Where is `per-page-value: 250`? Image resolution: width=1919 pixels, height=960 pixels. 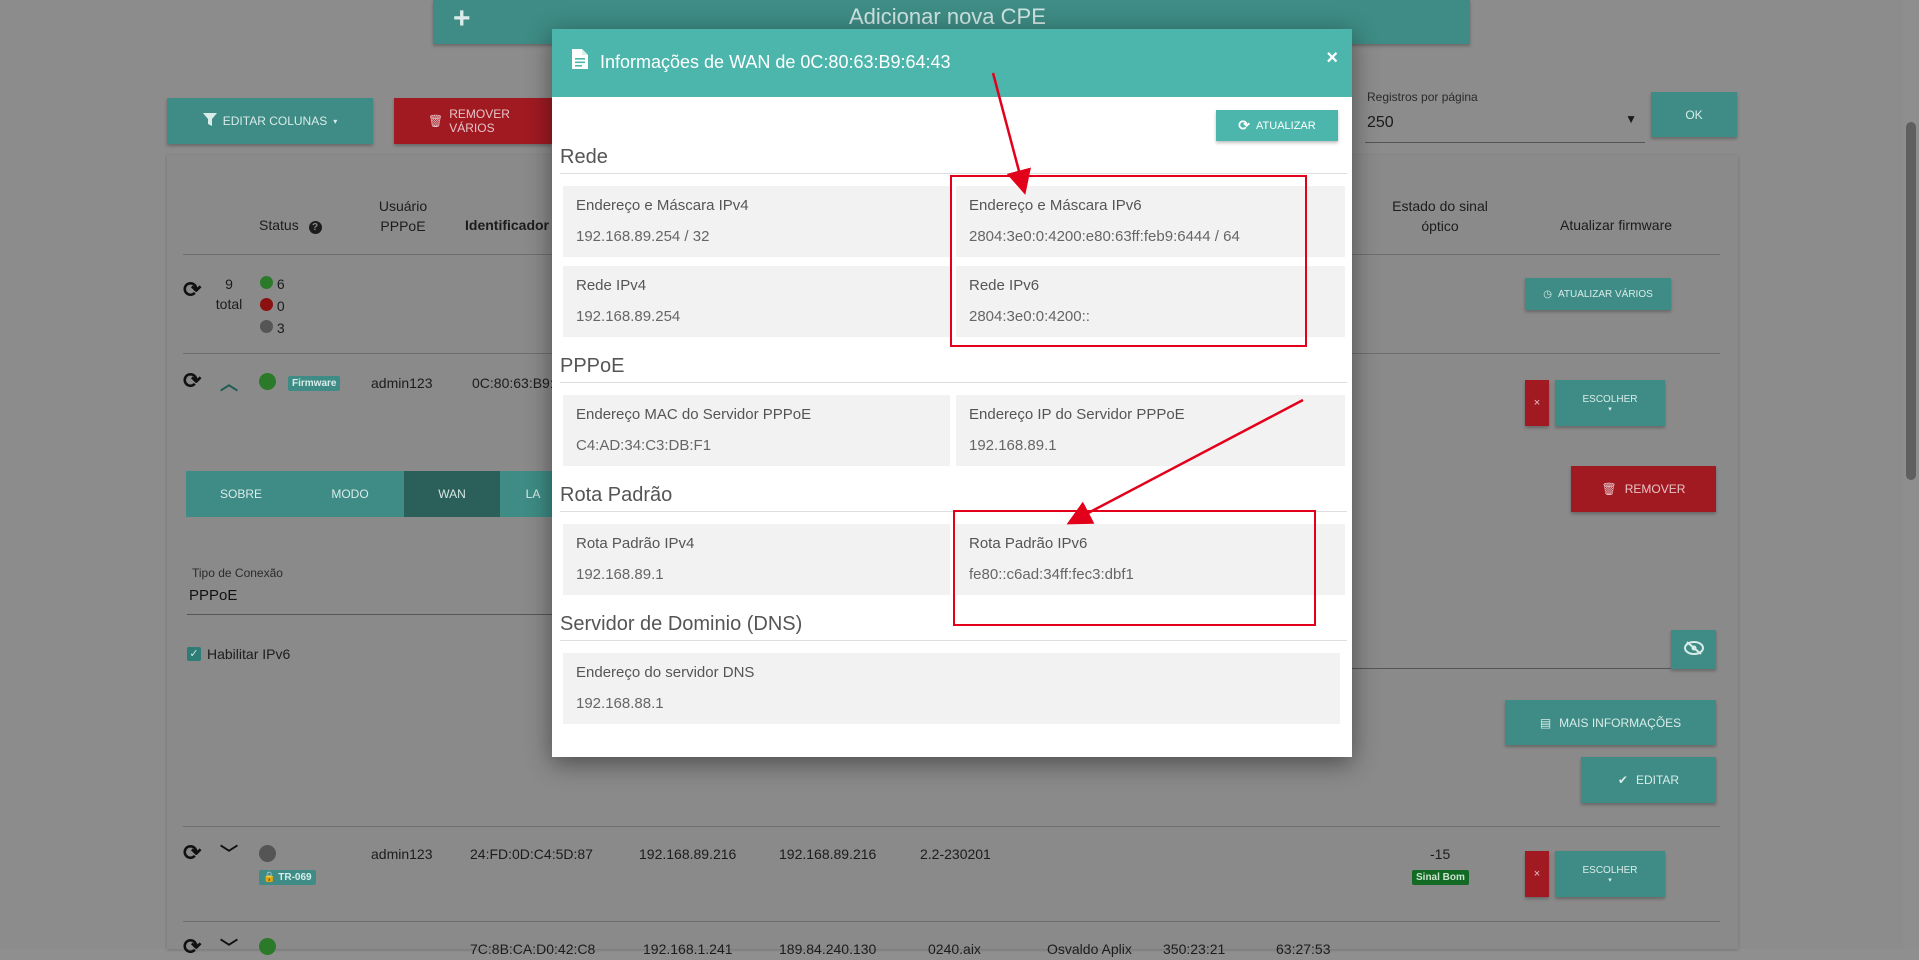 per-page-value: 250 is located at coordinates (1380, 122).